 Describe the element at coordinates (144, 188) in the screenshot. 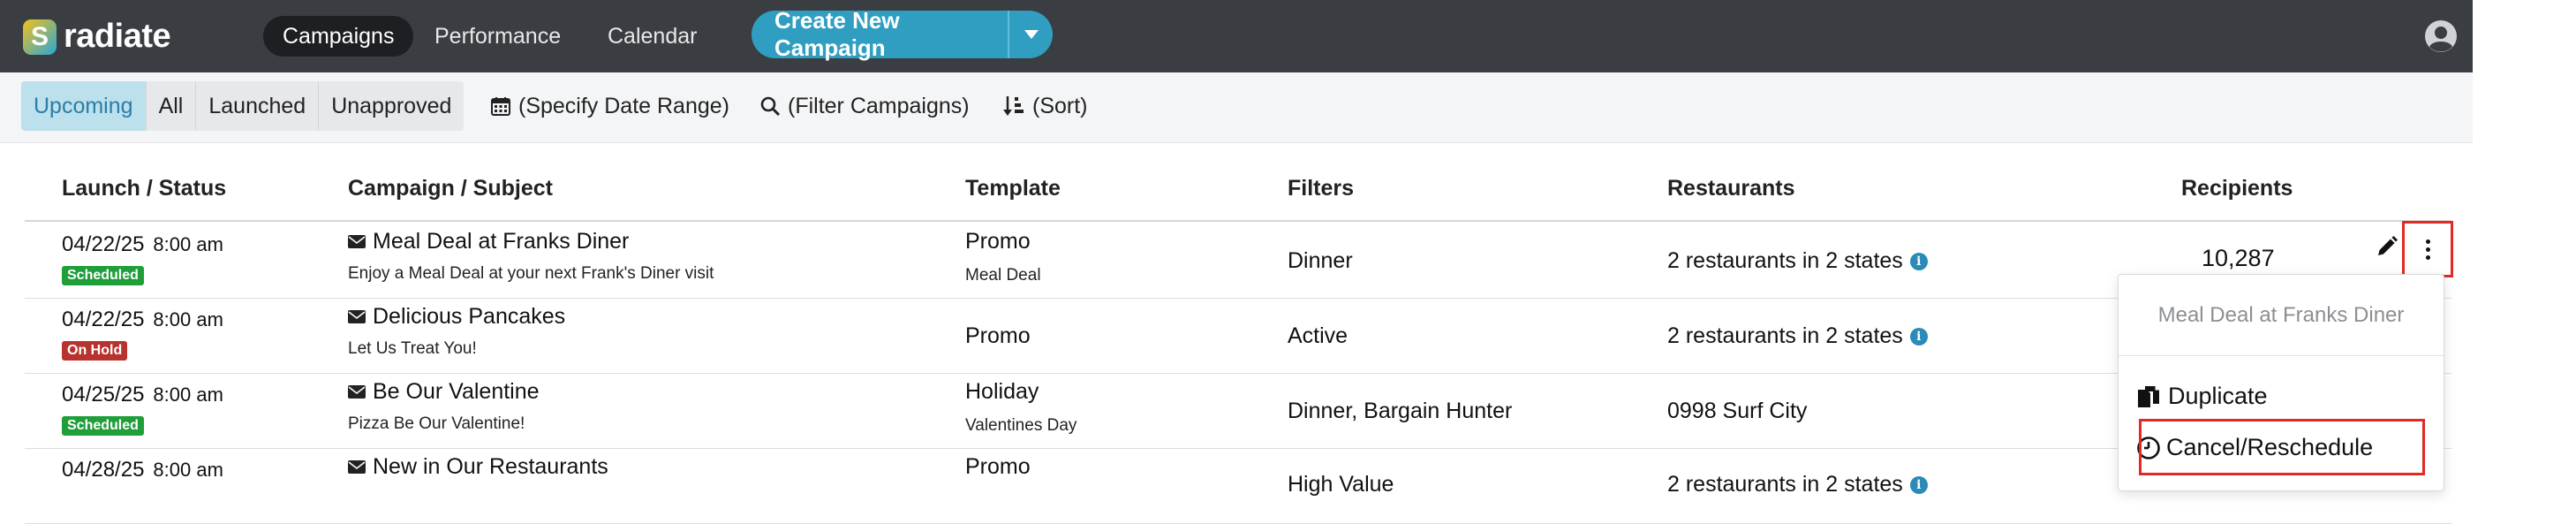

I see `column-header-launch: Launch / Status` at that location.